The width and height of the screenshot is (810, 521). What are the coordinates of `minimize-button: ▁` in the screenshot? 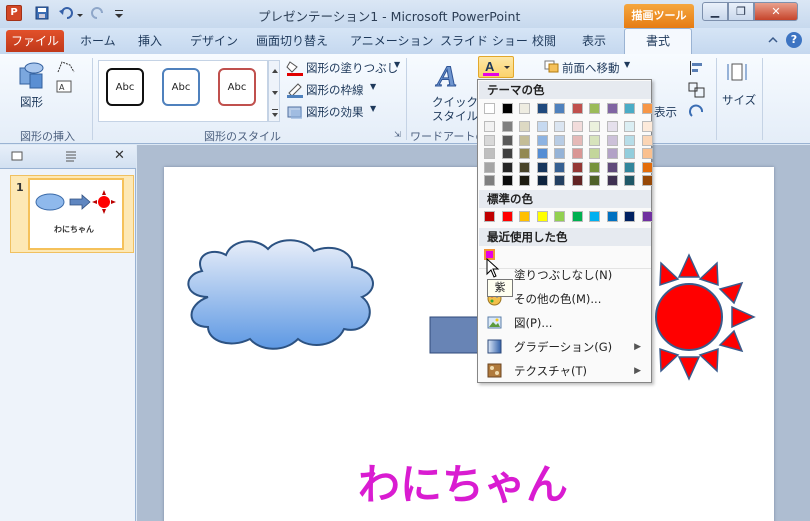 It's located at (715, 11).